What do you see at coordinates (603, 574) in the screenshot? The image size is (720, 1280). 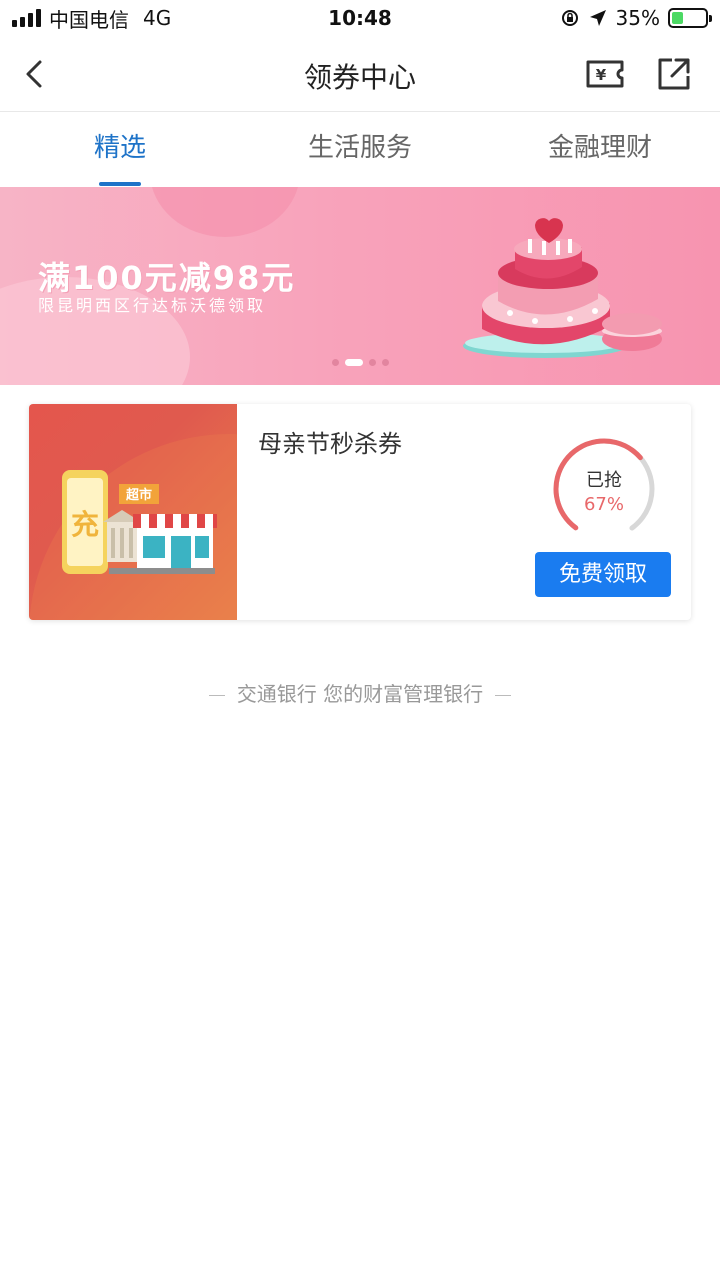 I see `claim-free-button: 免费领取` at bounding box center [603, 574].